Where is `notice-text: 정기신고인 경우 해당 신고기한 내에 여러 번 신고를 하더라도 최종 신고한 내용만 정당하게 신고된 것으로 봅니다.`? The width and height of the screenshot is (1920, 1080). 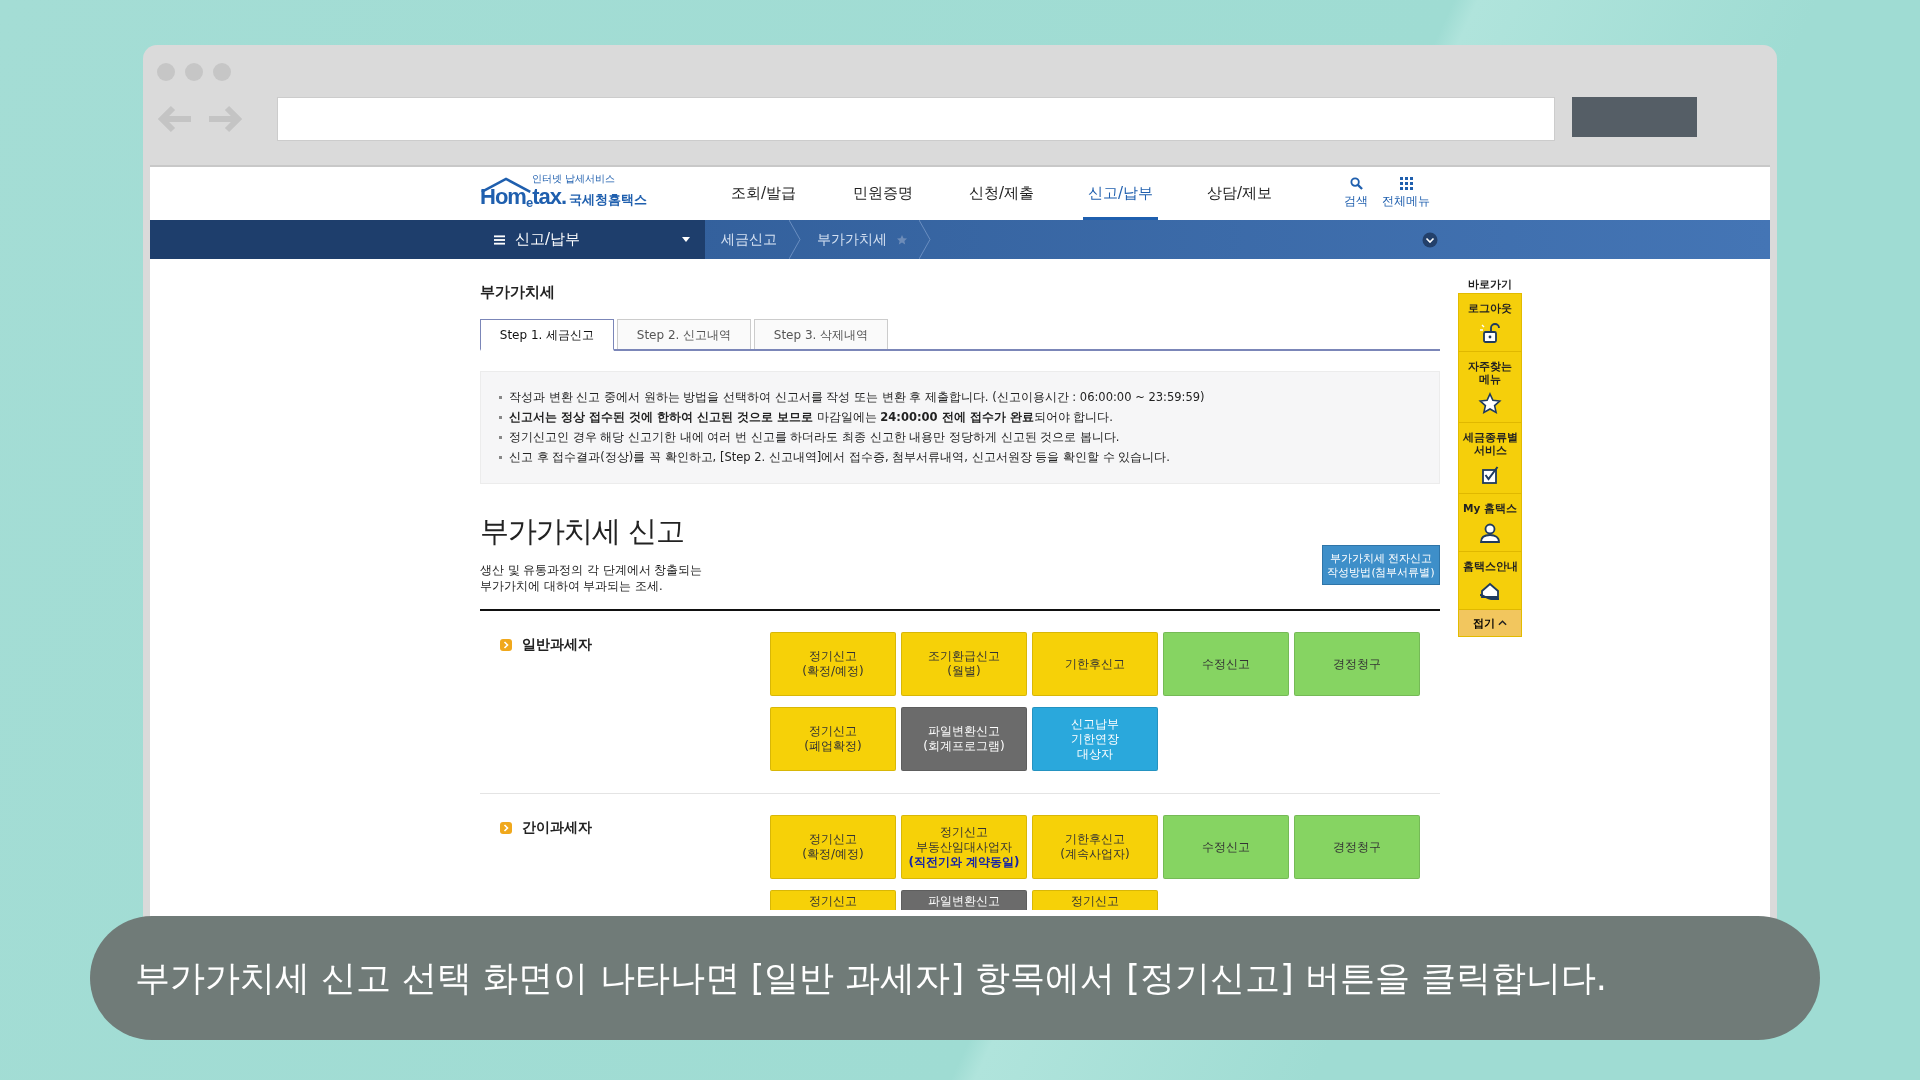
notice-text: 정기신고인 경우 해당 신고기한 내에 여러 번 신고를 하더라도 최종 신고한 내용만 정당하게 신고된 것으로 봅니다. is located at coordinates (814, 437).